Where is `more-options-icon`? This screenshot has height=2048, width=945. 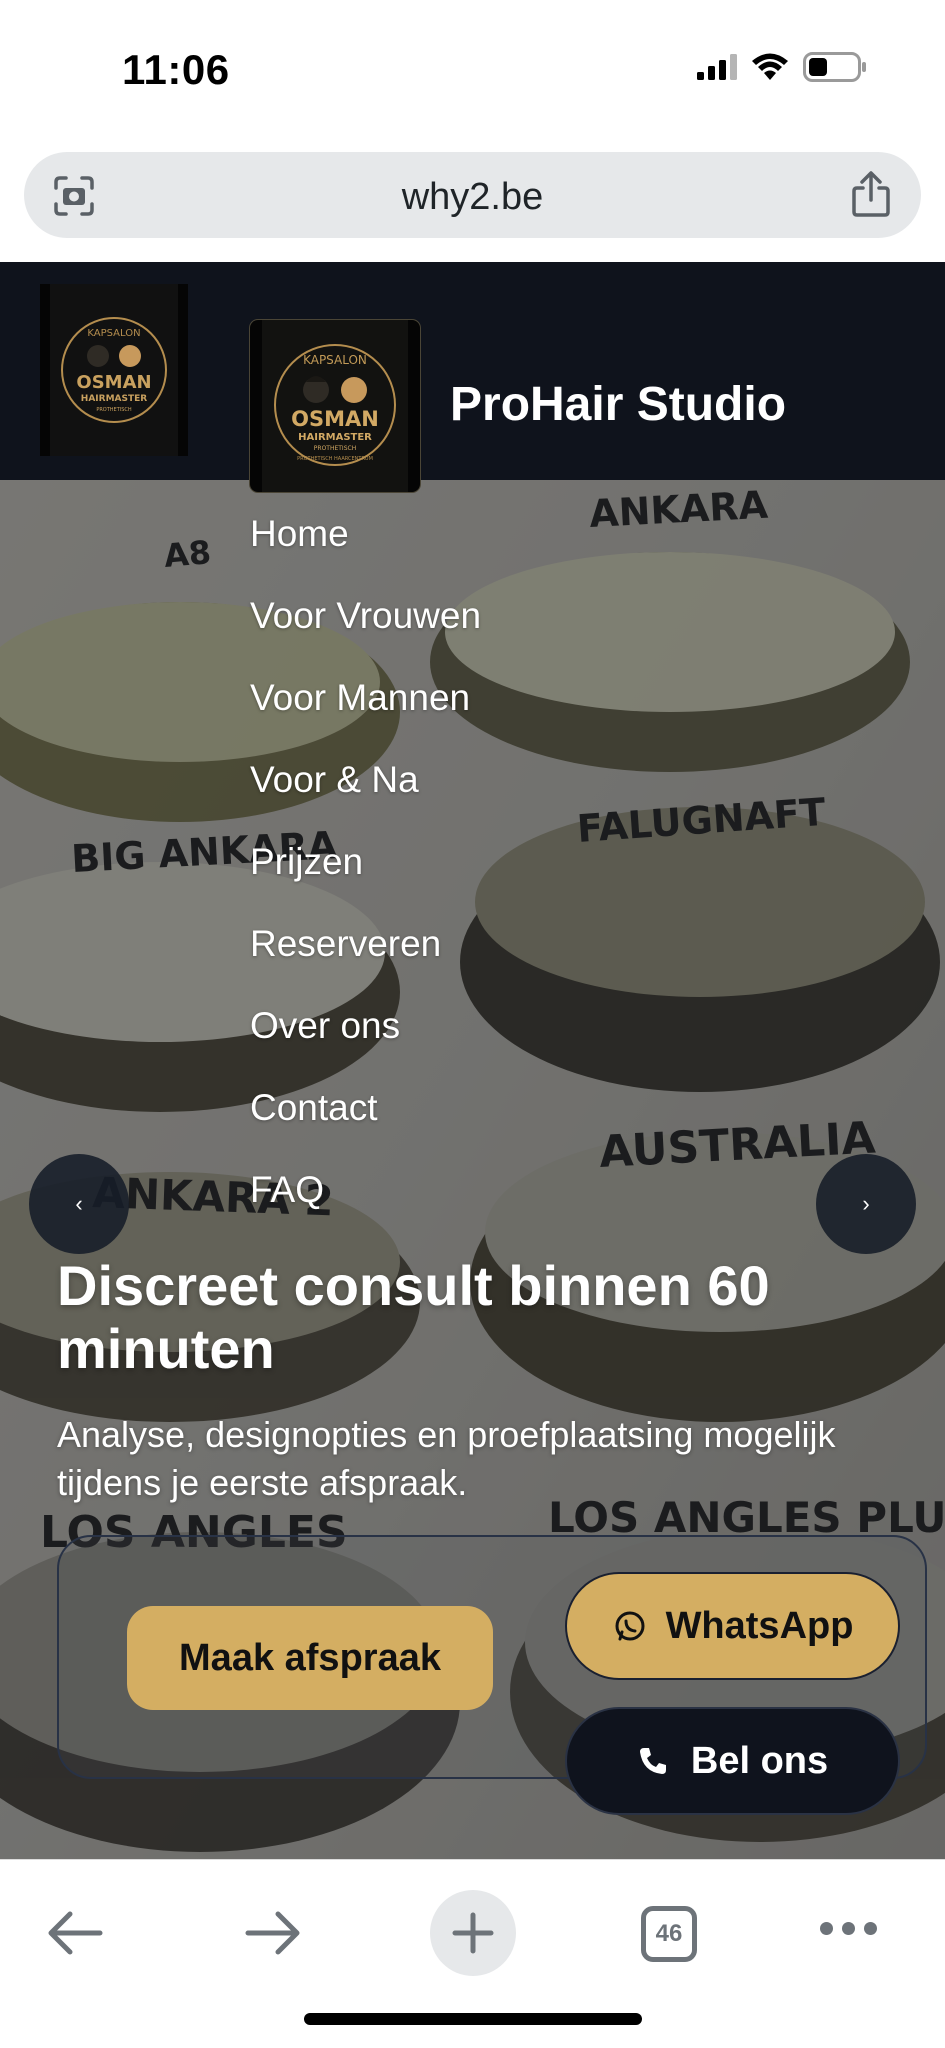 more-options-icon is located at coordinates (848, 1928).